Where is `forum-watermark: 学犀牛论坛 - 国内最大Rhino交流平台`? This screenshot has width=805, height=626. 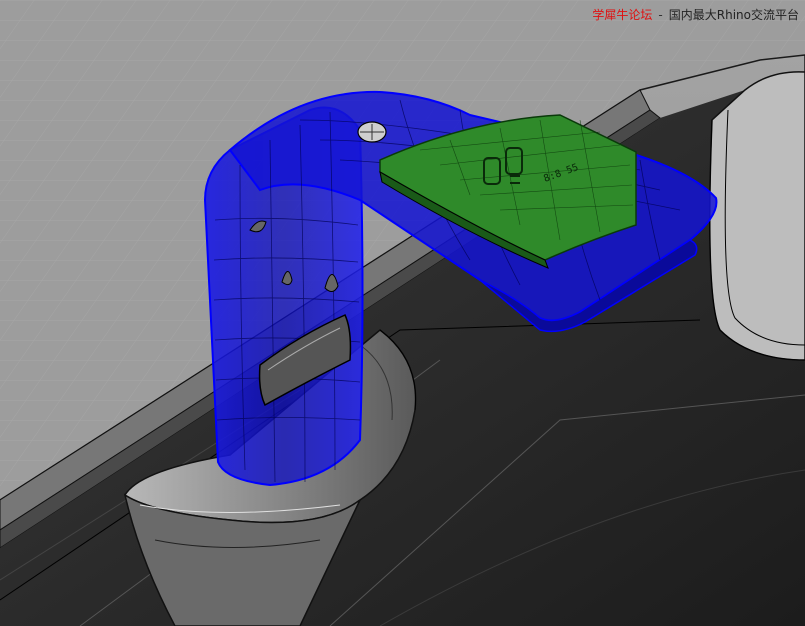
forum-watermark: 学犀牛论坛 - 国内最大Rhino交流平台 is located at coordinates (695, 14).